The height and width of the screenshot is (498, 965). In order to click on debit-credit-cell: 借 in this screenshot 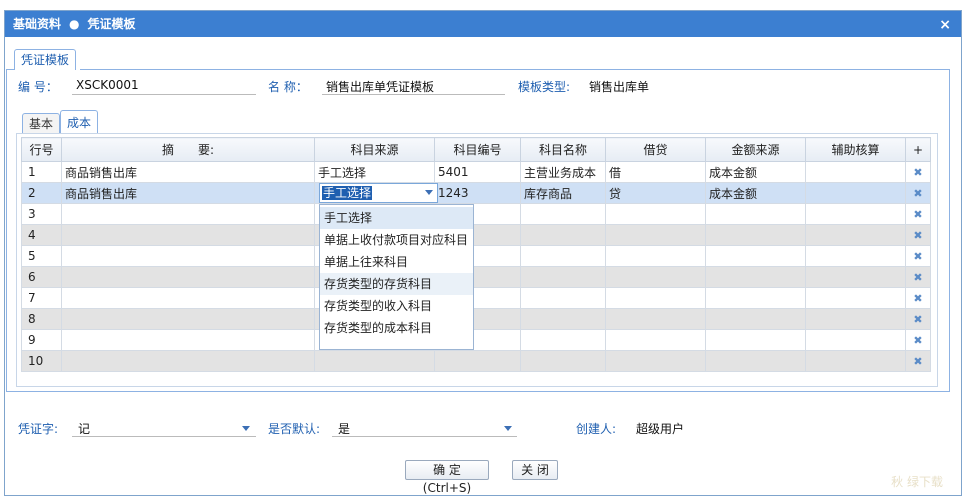, I will do `click(655, 172)`.